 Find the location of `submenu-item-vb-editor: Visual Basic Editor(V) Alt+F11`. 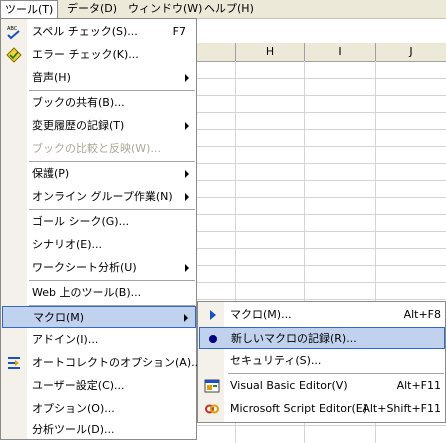

submenu-item-vb-editor: Visual Basic Editor(V) Alt+F11 is located at coordinates (322, 386).